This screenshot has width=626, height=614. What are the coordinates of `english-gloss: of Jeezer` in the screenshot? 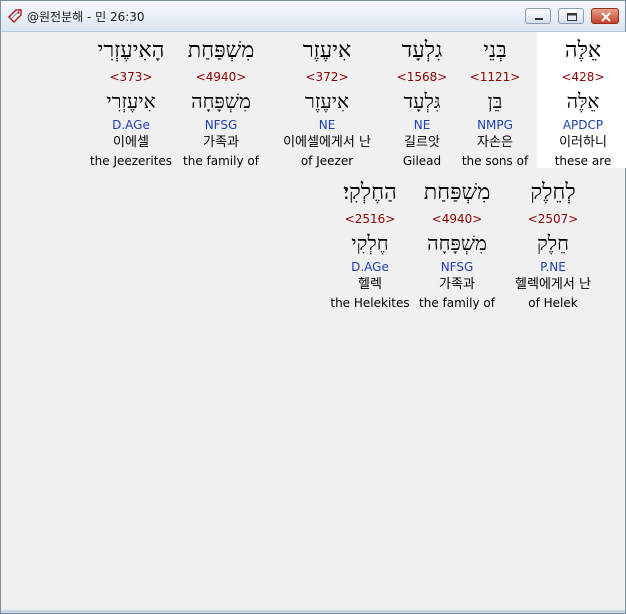 It's located at (327, 161).